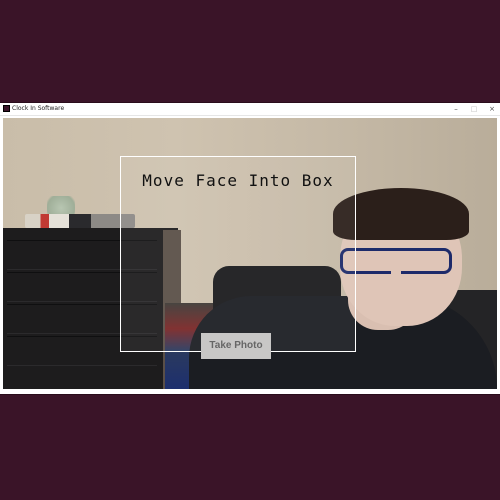 The width and height of the screenshot is (500, 500). What do you see at coordinates (396, 261) in the screenshot?
I see `glasses` at bounding box center [396, 261].